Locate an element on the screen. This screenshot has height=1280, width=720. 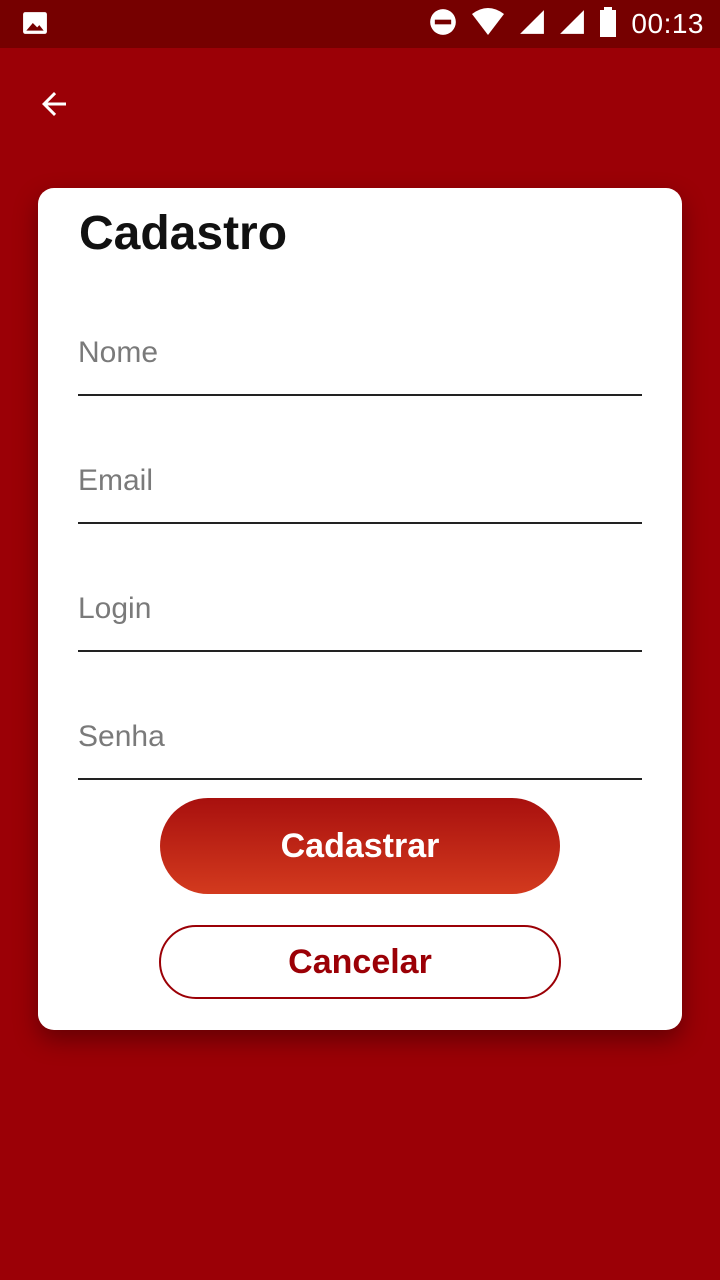
back-button is located at coordinates (54, 106).